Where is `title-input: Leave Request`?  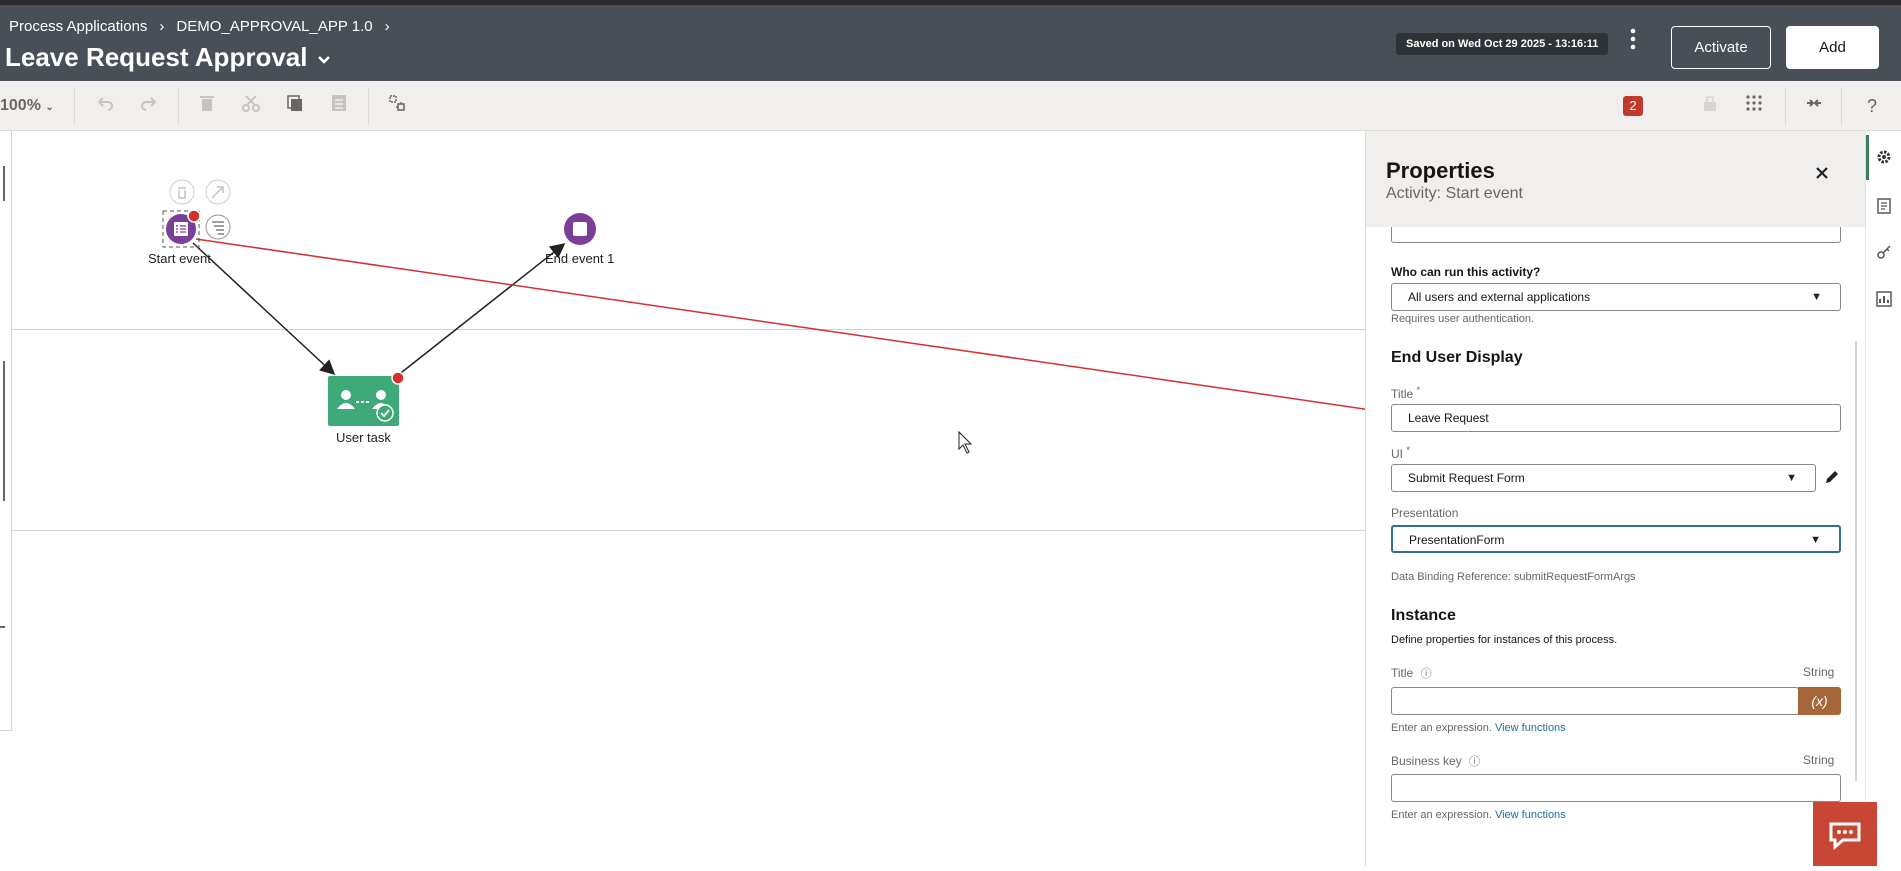 title-input: Leave Request is located at coordinates (1616, 418).